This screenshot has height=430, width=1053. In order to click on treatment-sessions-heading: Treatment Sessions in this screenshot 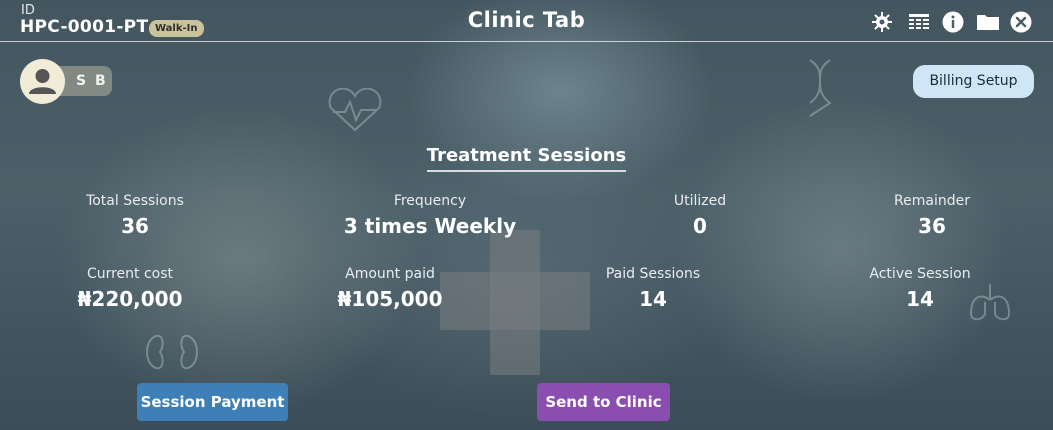, I will do `click(526, 158)`.